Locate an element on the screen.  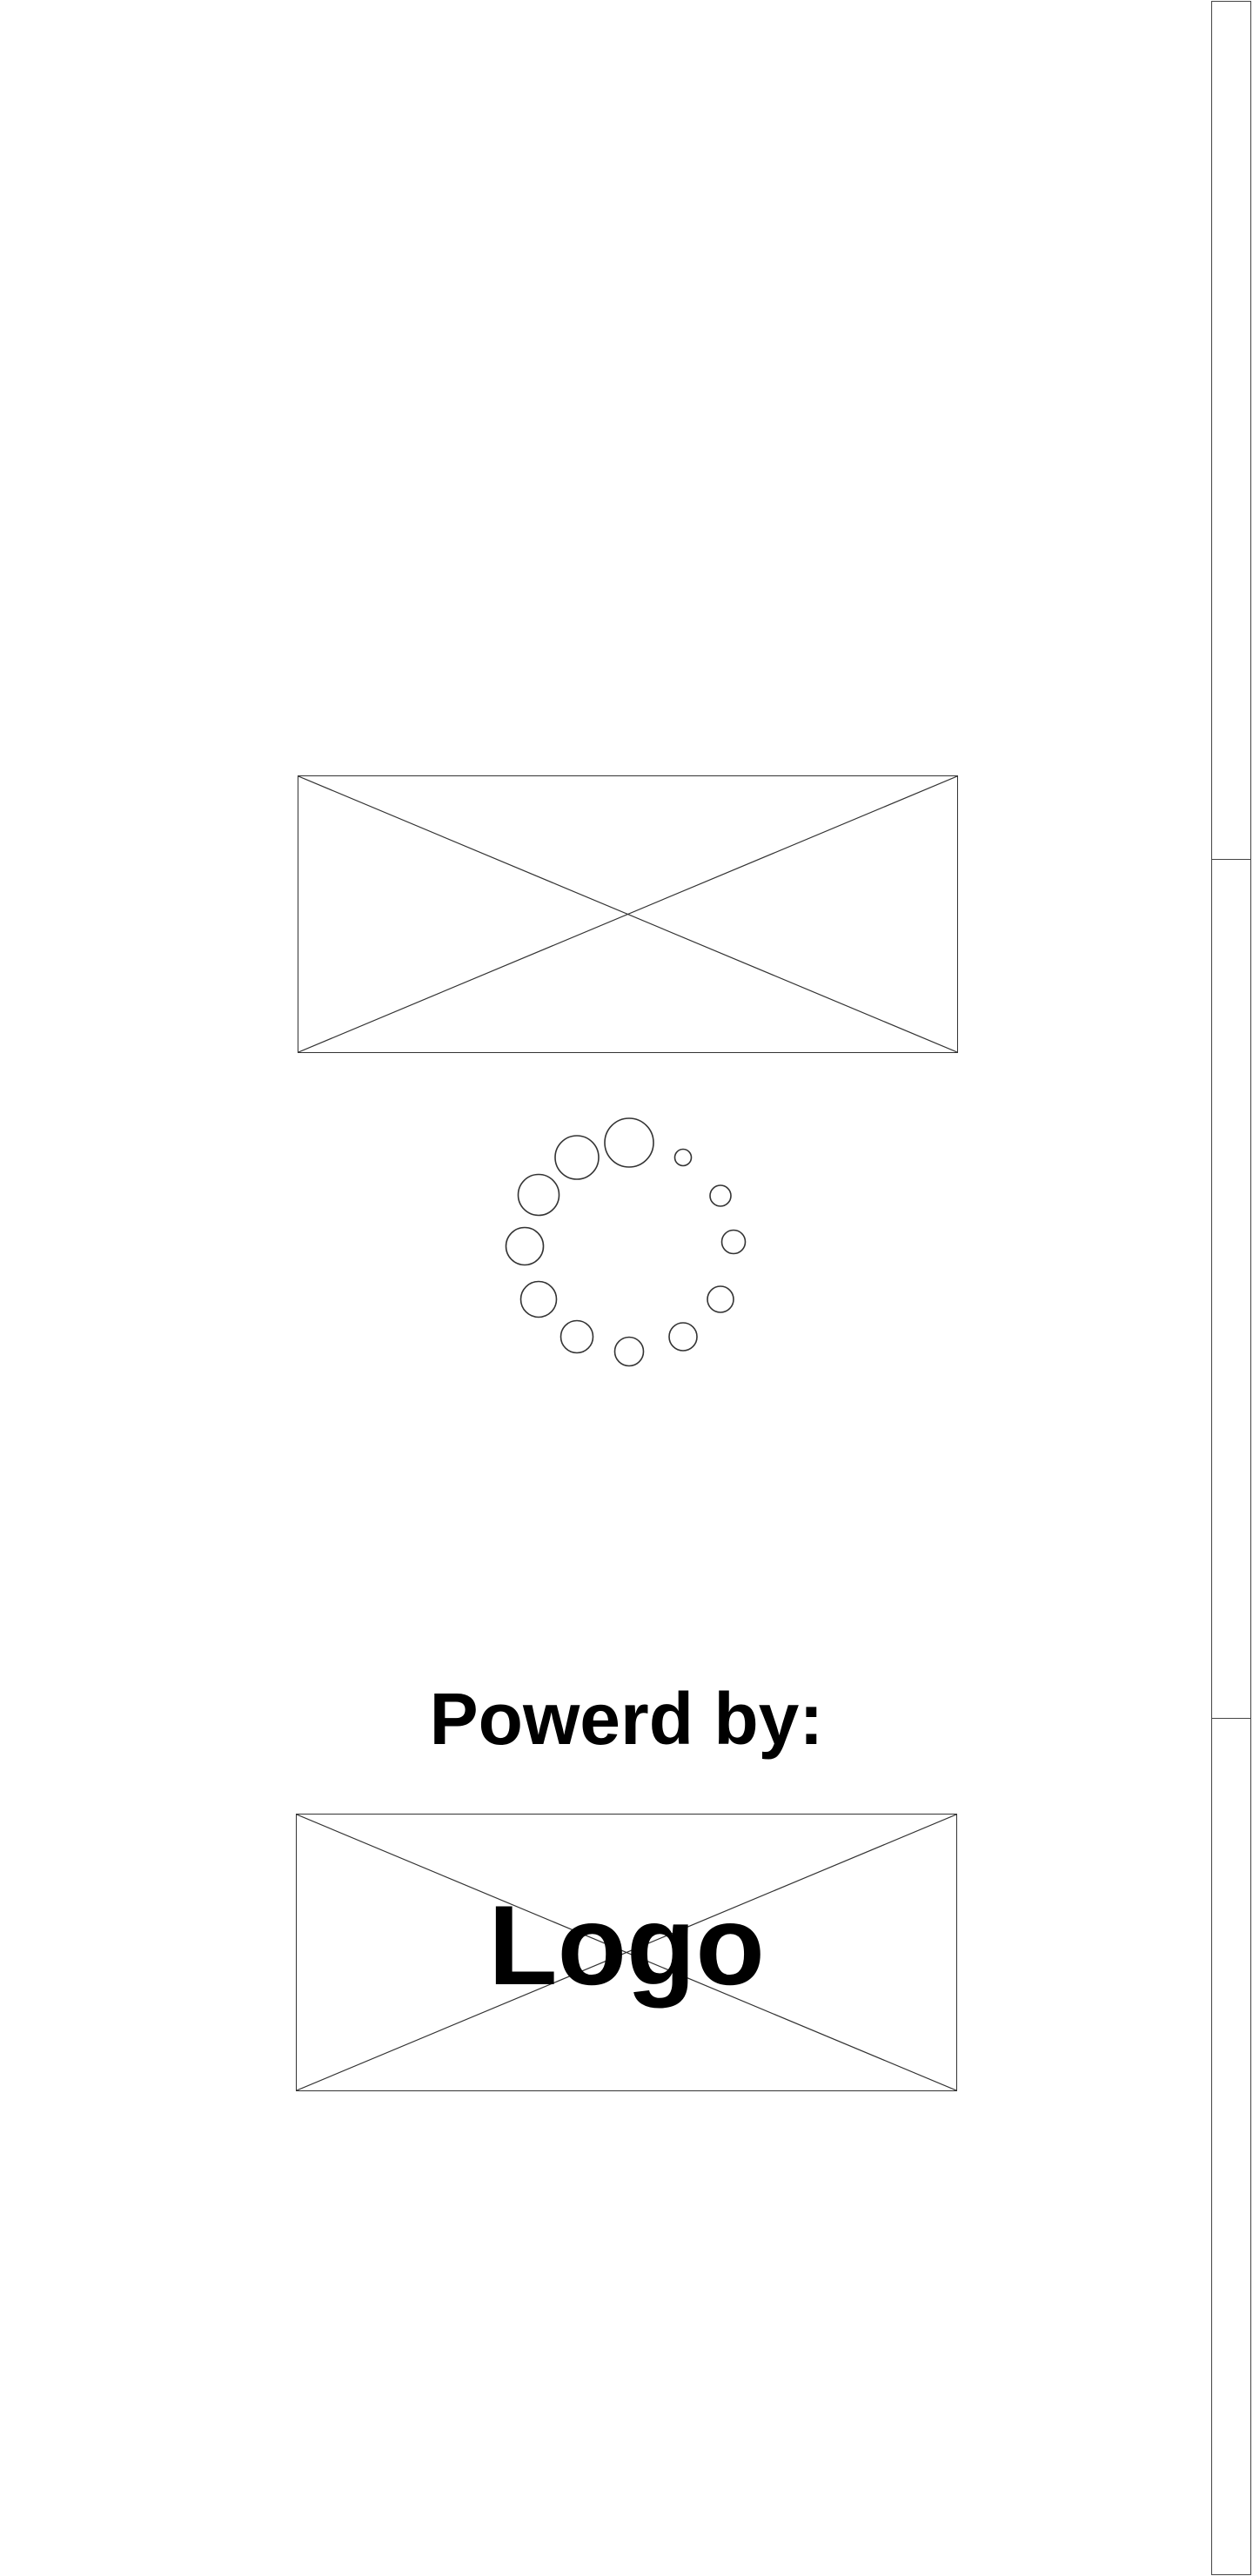
hero-image-placeholder is located at coordinates (628, 914).